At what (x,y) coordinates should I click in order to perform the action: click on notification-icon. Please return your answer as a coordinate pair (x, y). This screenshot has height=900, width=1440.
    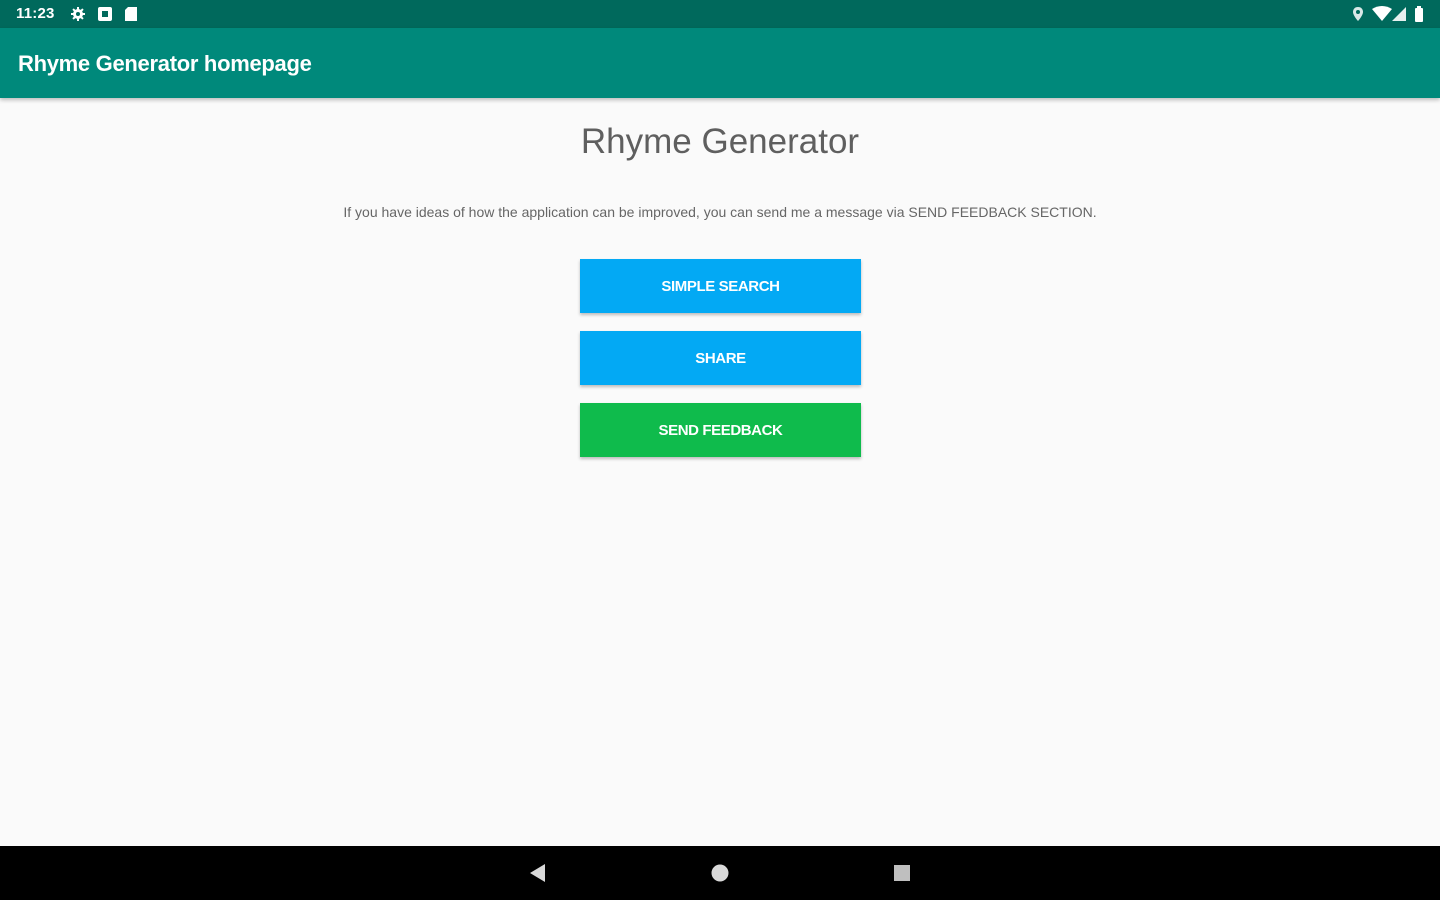
    Looking at the image, I should click on (105, 14).